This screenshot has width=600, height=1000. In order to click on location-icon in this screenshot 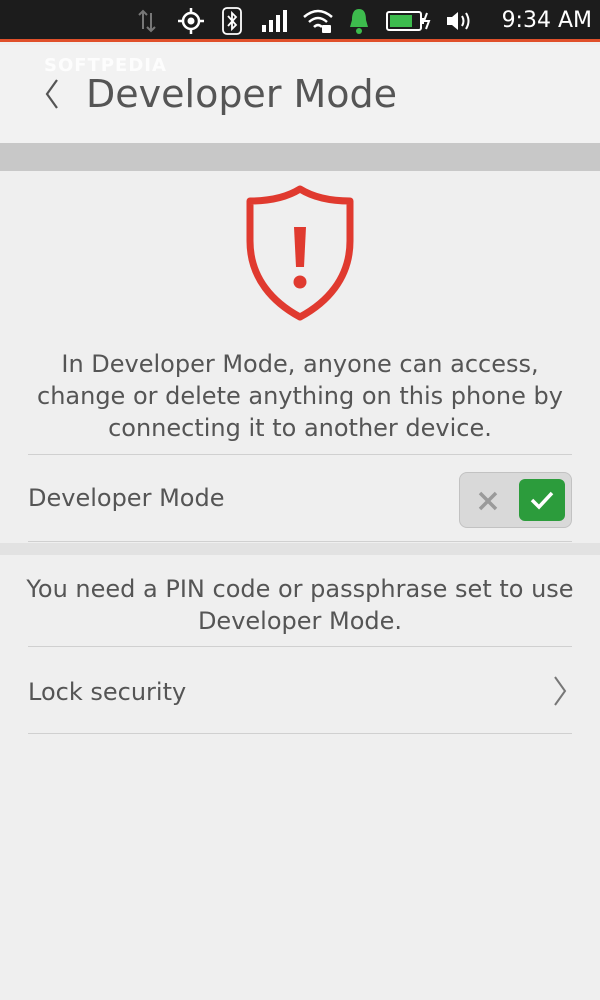, I will do `click(191, 21)`.